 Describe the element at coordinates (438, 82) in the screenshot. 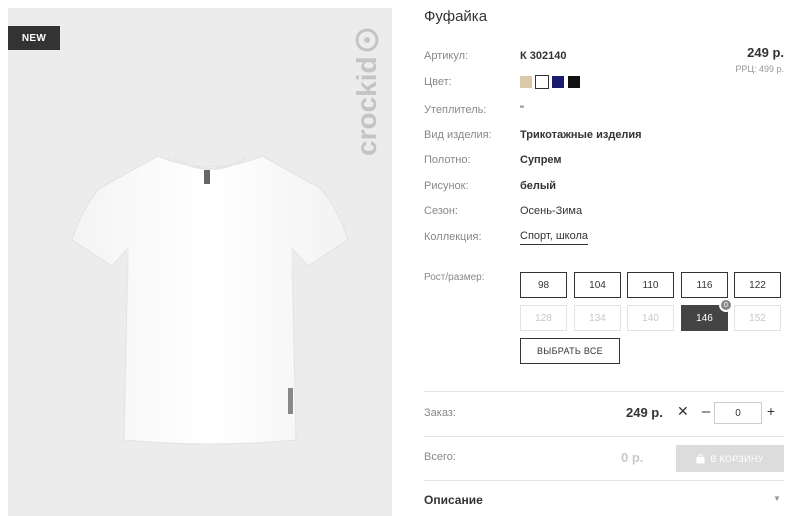

I see `prop-label: Цвет:` at that location.